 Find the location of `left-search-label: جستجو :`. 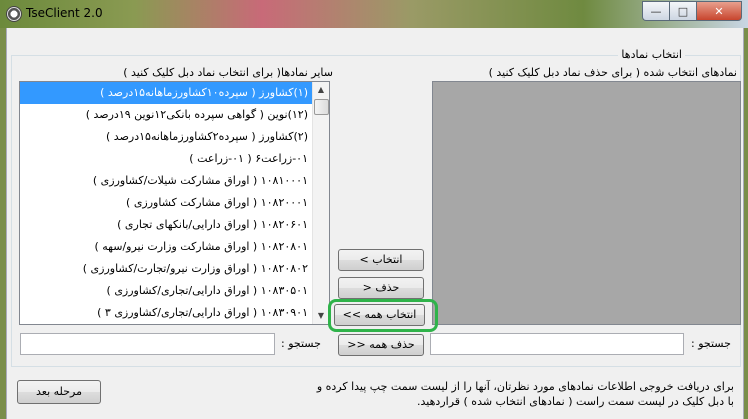

left-search-label: جستجو : is located at coordinates (301, 343).